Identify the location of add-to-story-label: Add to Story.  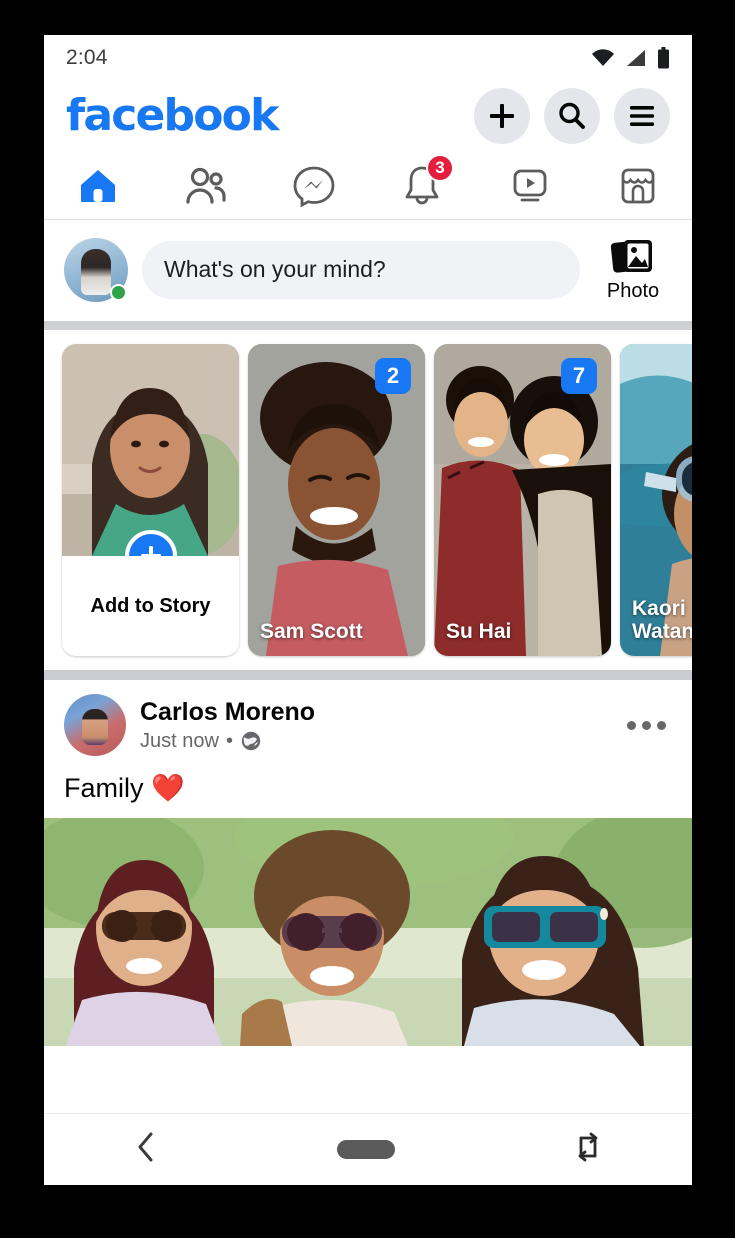
(150, 605).